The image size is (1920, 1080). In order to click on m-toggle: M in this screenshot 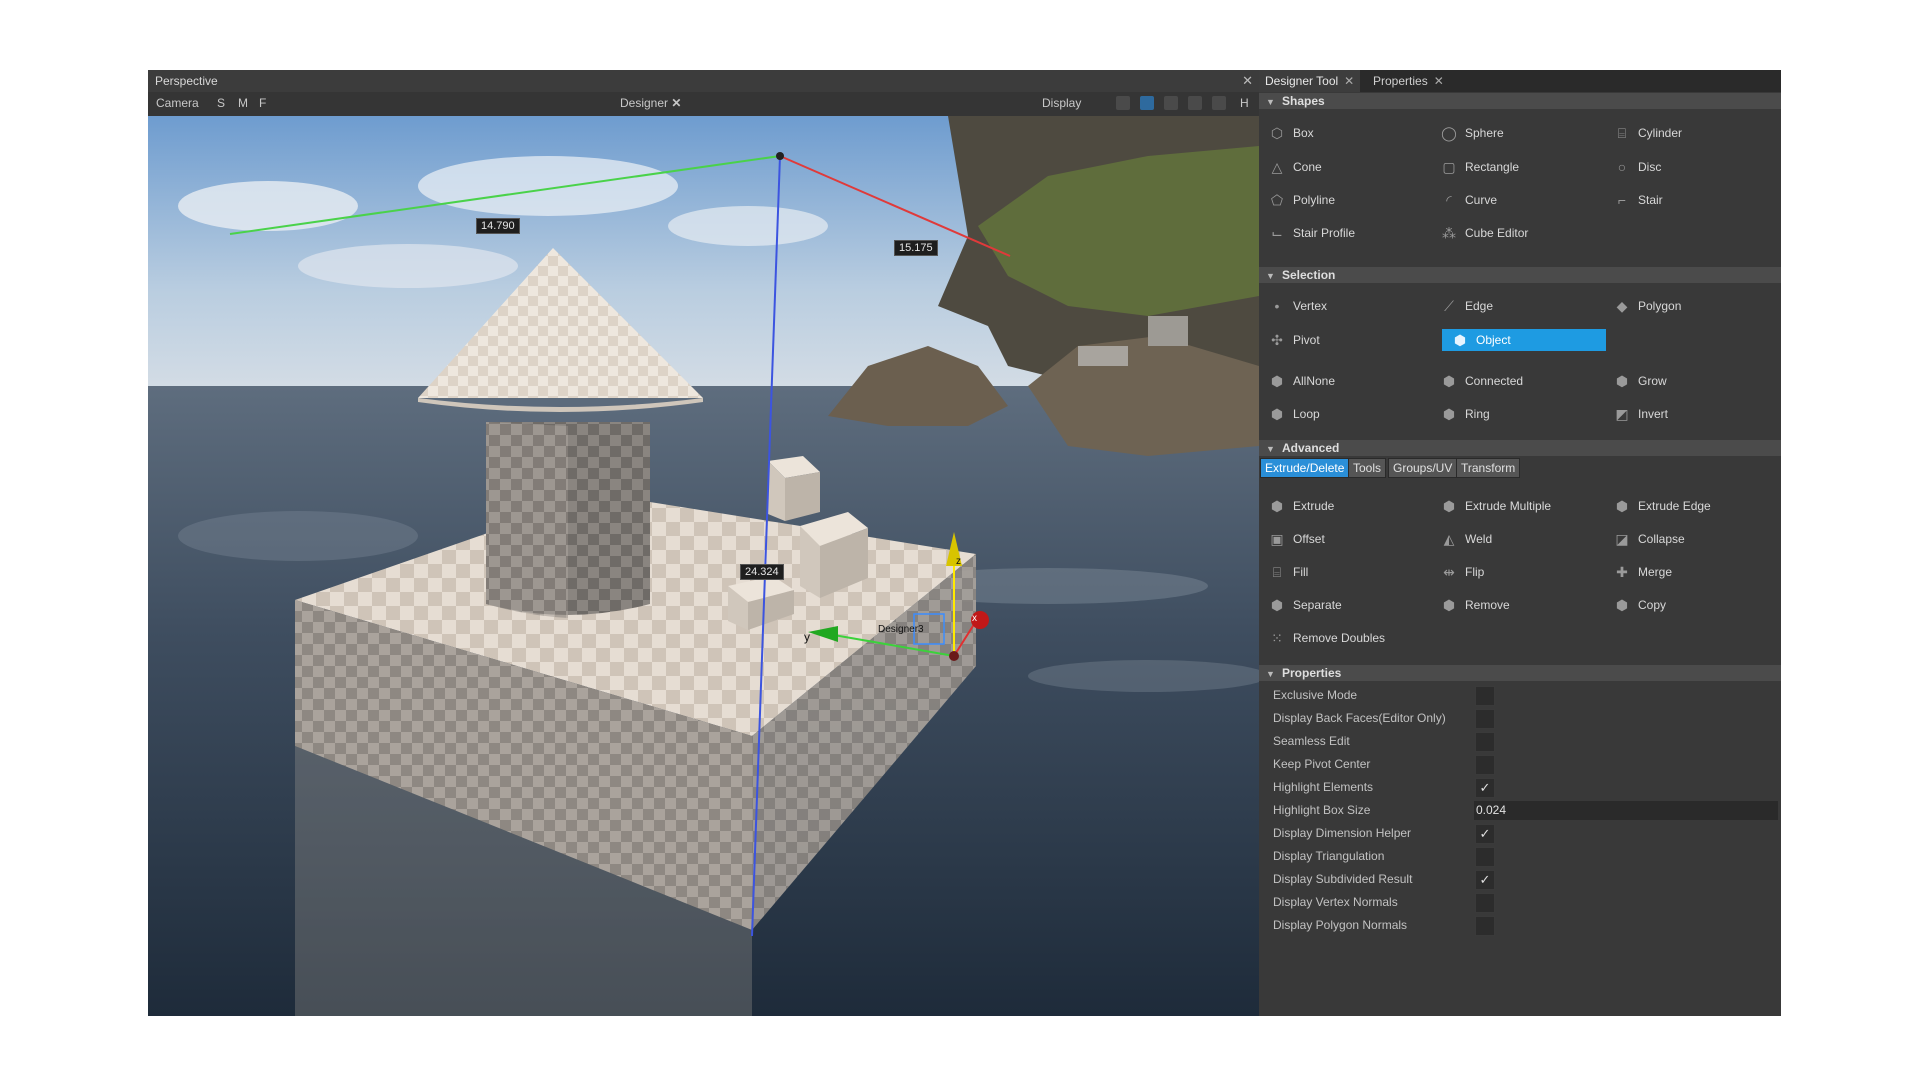, I will do `click(243, 103)`.